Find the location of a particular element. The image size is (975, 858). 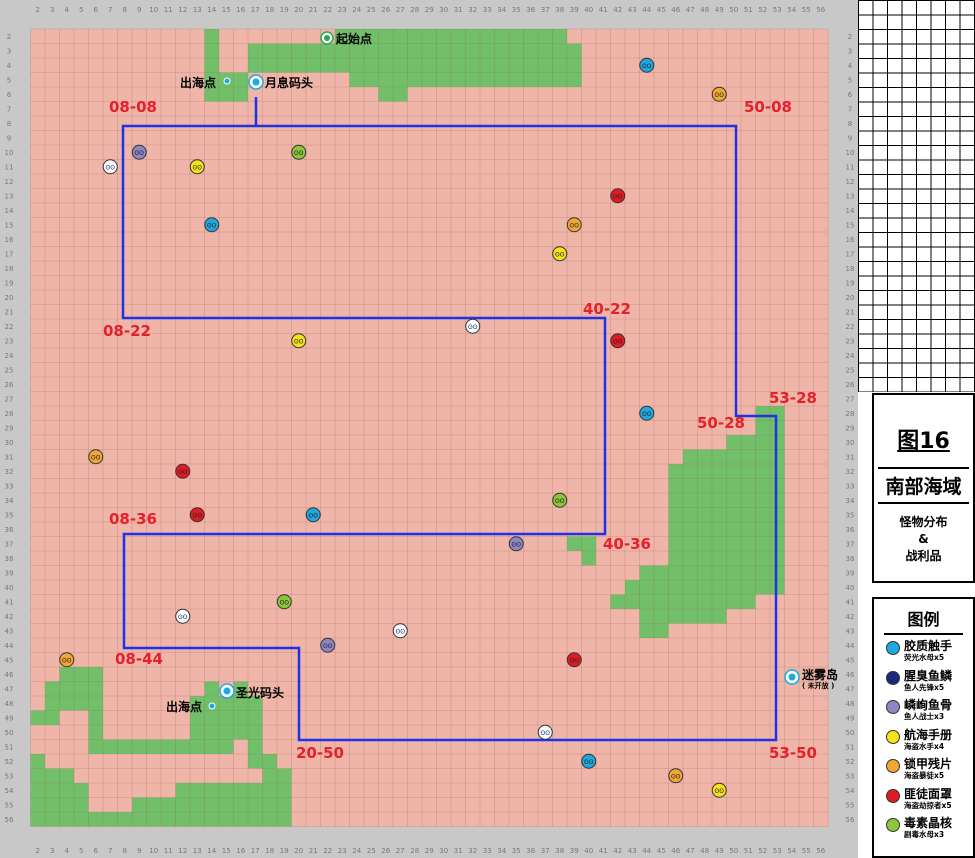

column-number: 40 is located at coordinates (588, 851).